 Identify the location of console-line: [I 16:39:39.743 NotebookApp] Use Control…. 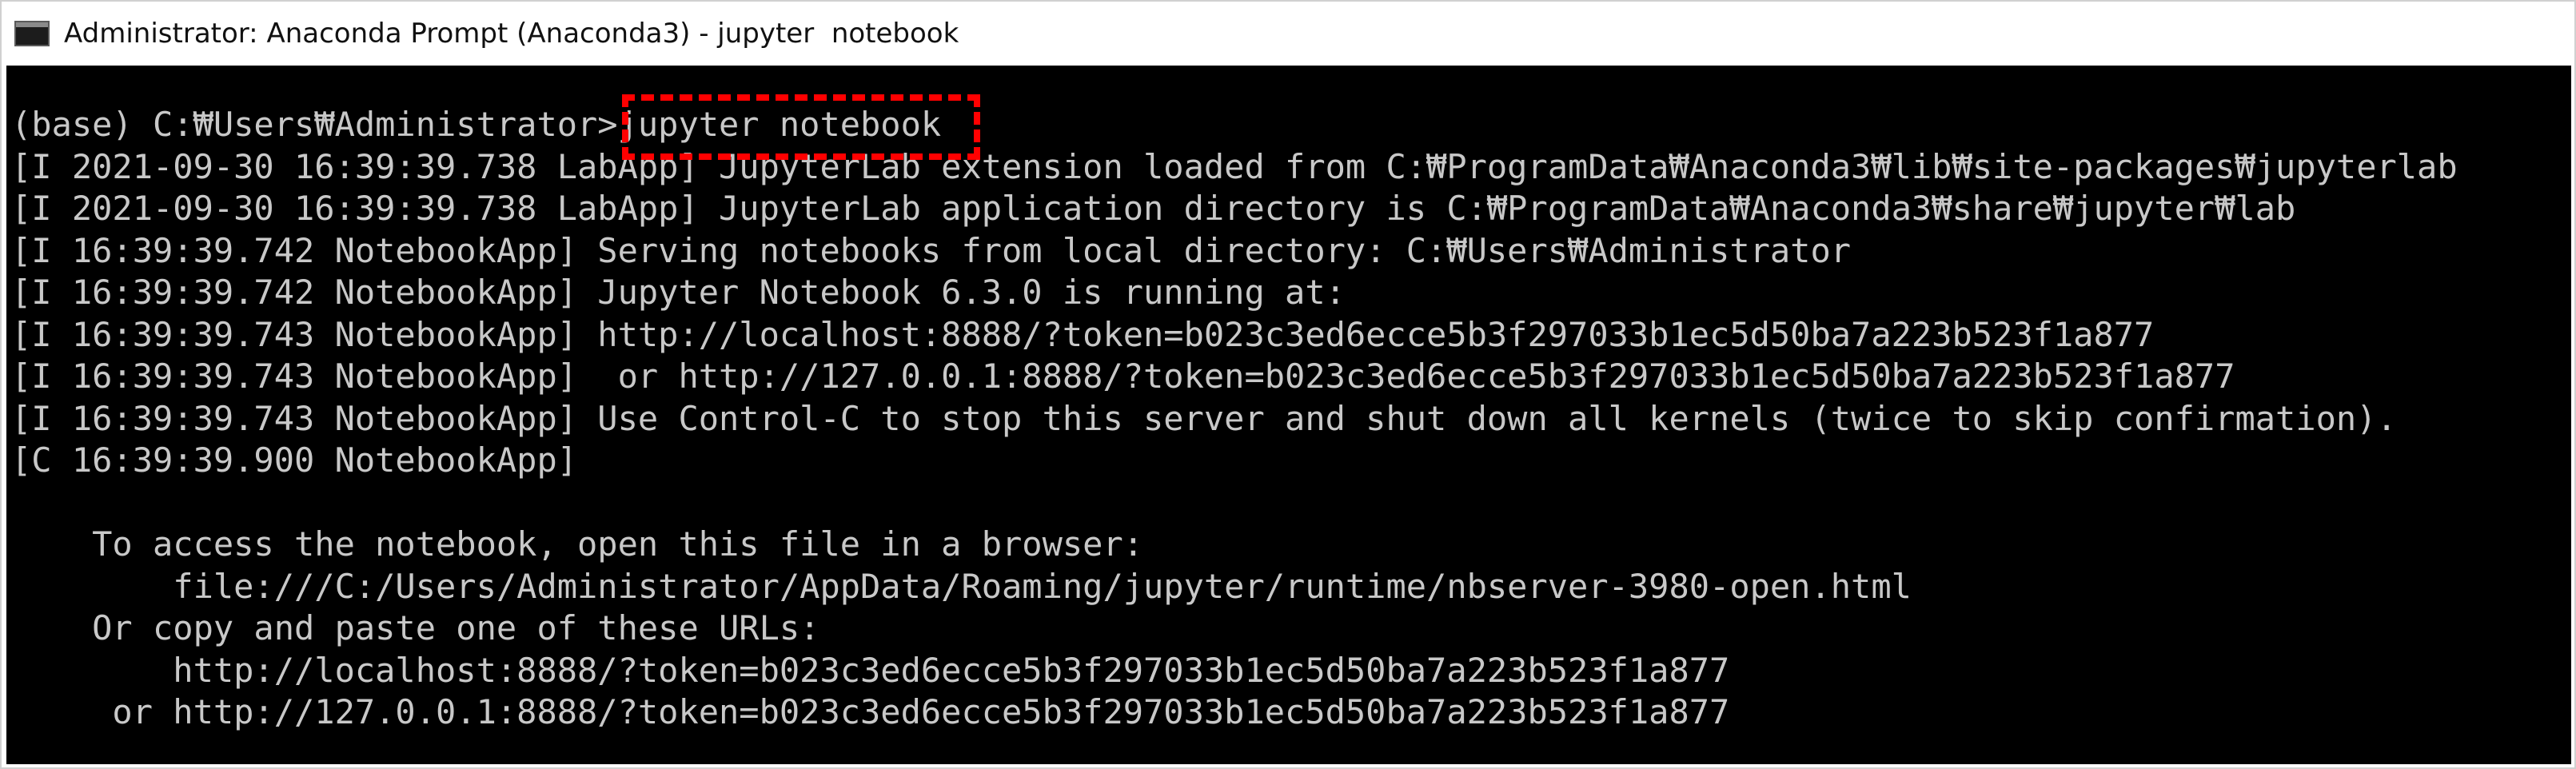
(1204, 418).